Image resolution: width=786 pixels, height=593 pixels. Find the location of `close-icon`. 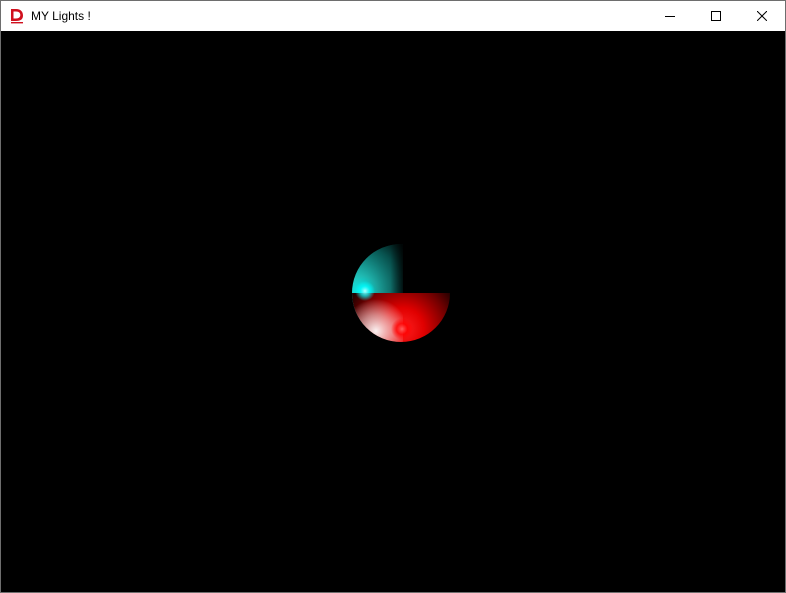

close-icon is located at coordinates (762, 16).